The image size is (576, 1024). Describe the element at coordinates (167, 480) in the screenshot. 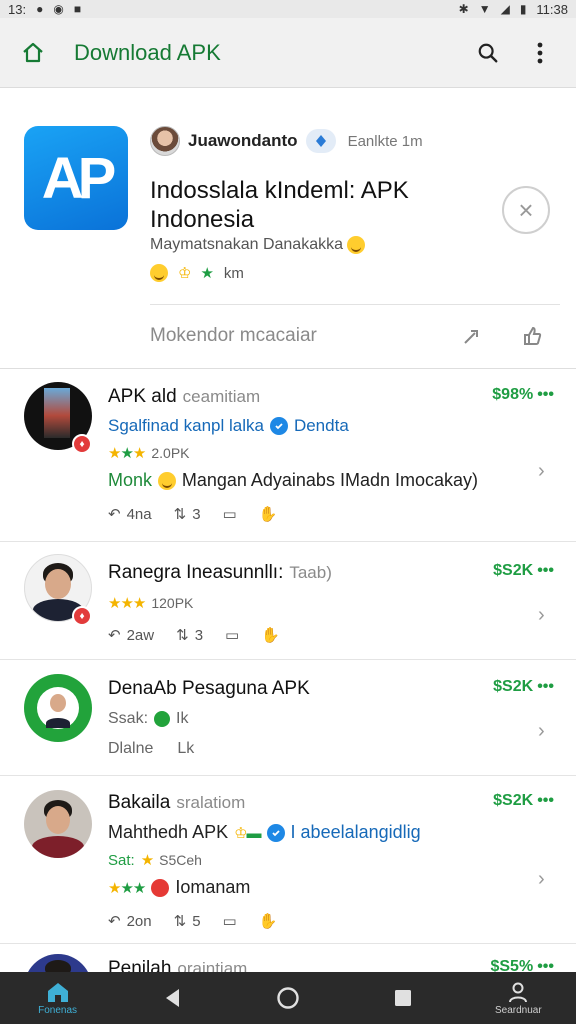

I see `smile-emoji-icon` at that location.